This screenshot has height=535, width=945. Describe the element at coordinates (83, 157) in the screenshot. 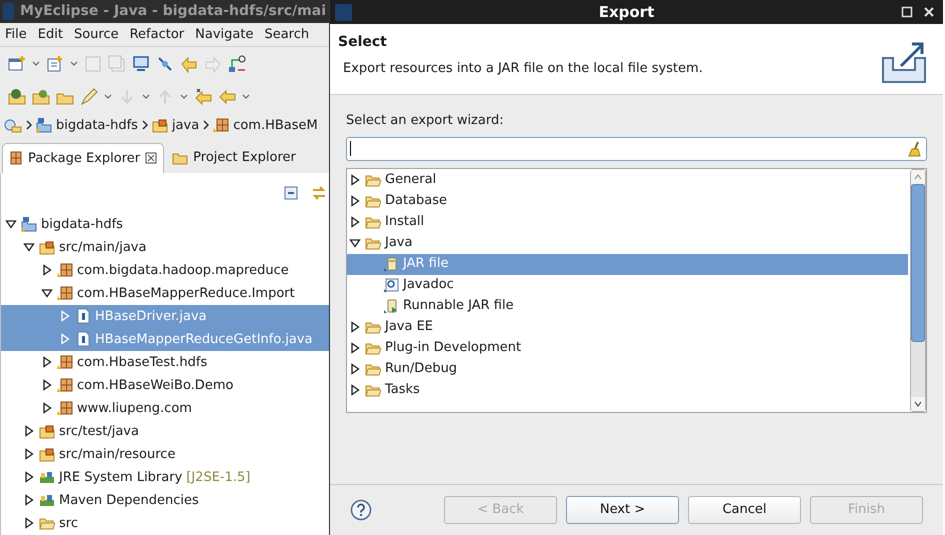

I see `view-tab: Package Explorer` at that location.